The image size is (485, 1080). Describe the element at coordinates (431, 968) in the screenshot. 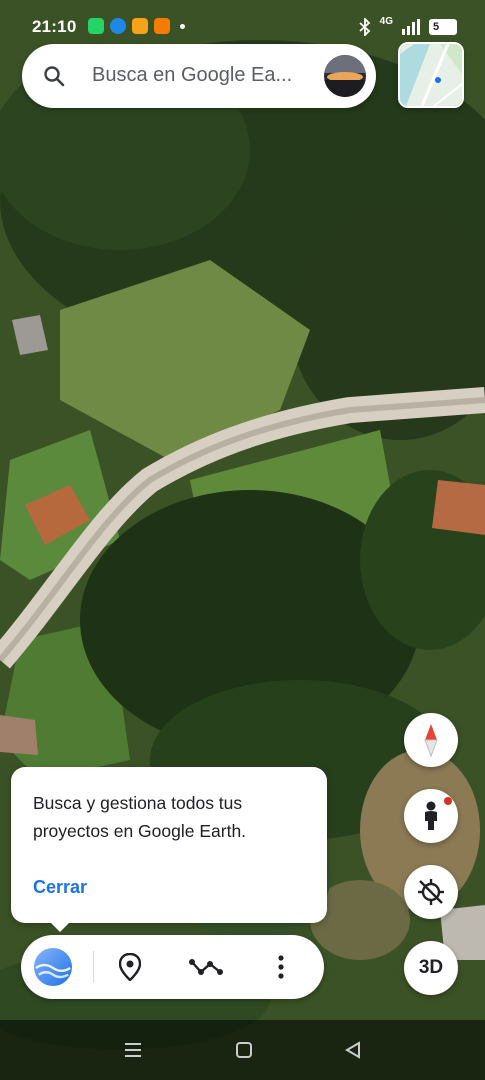

I see `3d-toggle-button: 3D` at that location.